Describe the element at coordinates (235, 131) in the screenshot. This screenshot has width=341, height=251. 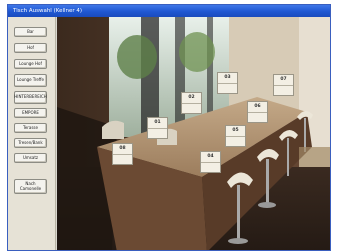
I see `table-number: 05` at that location.